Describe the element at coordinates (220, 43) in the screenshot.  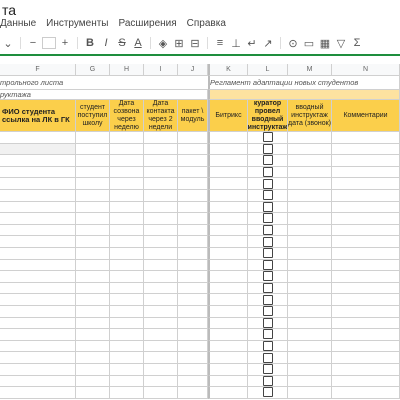
I see `align-icon: ≡` at that location.